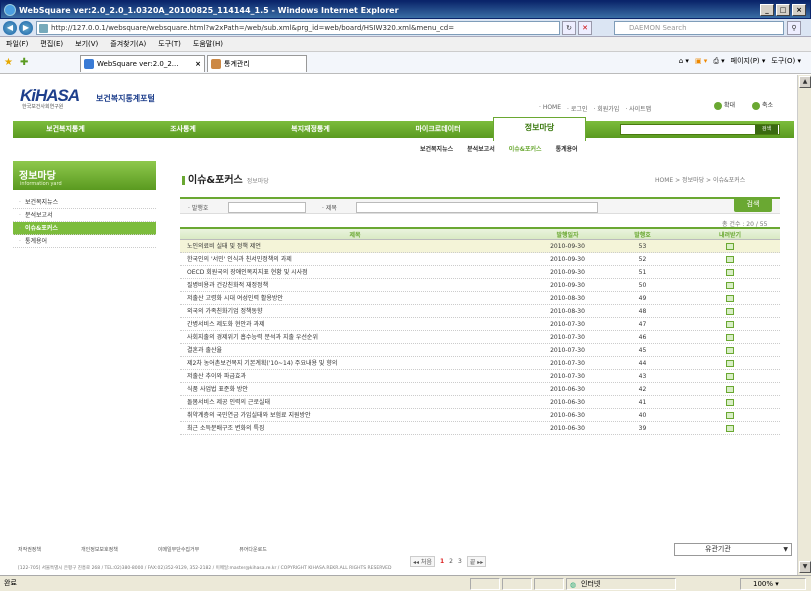 The height and width of the screenshot is (591, 811). Describe the element at coordinates (24, 62) in the screenshot. I see `add-favorite-icon: ✚` at that location.